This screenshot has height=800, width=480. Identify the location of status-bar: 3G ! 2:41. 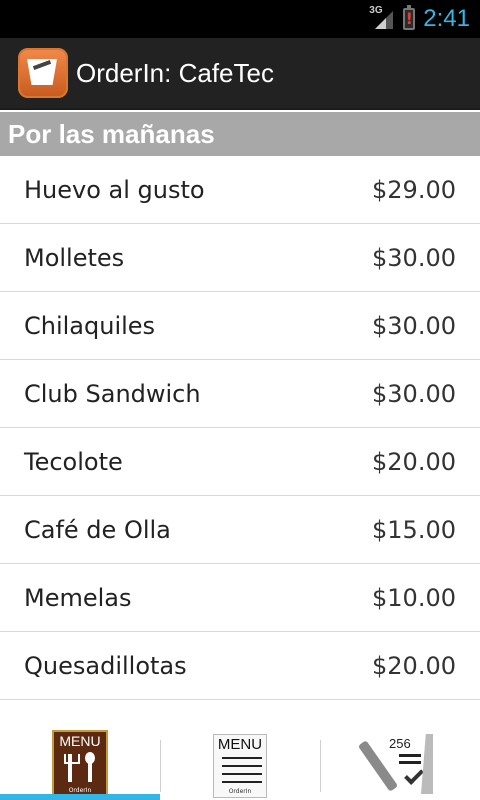
(240, 19).